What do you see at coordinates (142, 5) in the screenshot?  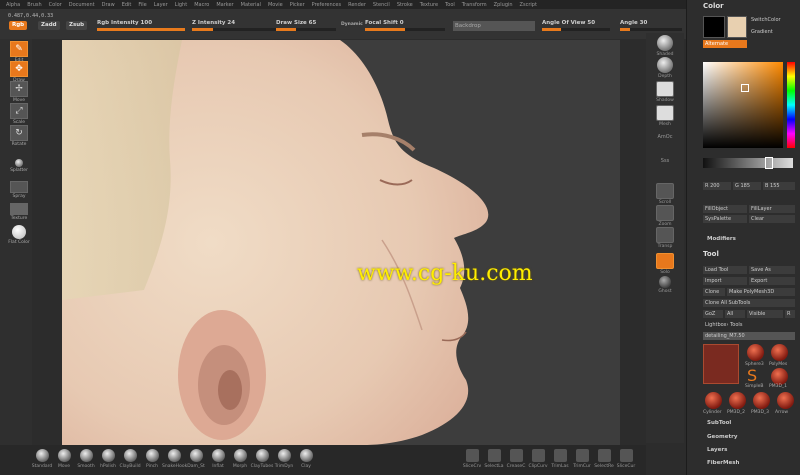 I see `menu-file: File` at bounding box center [142, 5].